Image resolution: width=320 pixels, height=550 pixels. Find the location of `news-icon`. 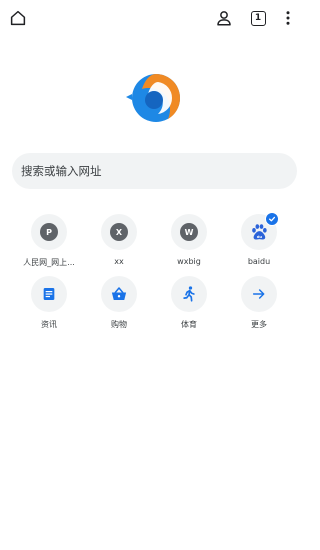

news-icon is located at coordinates (49, 294).